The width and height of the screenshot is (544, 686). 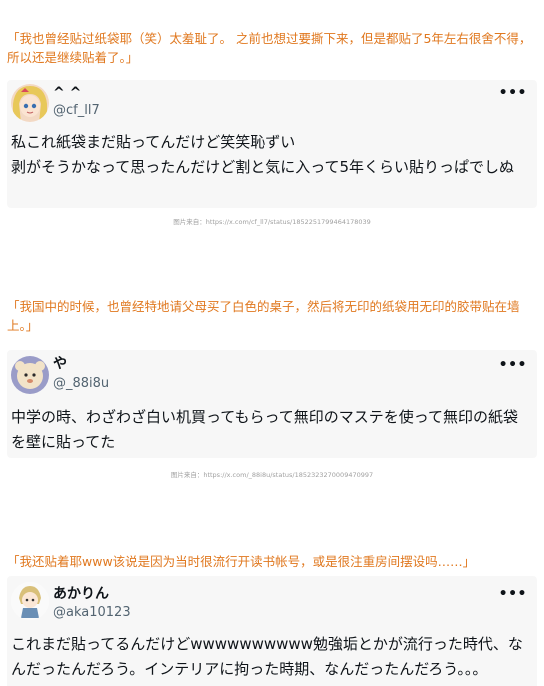 What do you see at coordinates (92, 613) in the screenshot?
I see `user-handle: @aka10123` at bounding box center [92, 613].